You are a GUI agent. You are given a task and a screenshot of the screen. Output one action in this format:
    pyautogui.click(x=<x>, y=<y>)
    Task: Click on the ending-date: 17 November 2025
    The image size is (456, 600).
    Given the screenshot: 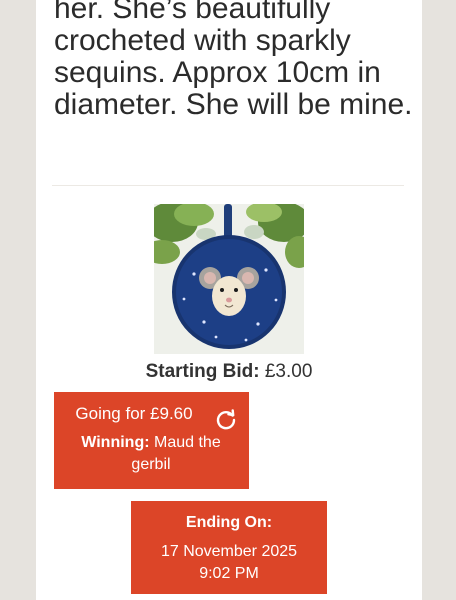 What is the action you would take?
    pyautogui.click(x=229, y=551)
    